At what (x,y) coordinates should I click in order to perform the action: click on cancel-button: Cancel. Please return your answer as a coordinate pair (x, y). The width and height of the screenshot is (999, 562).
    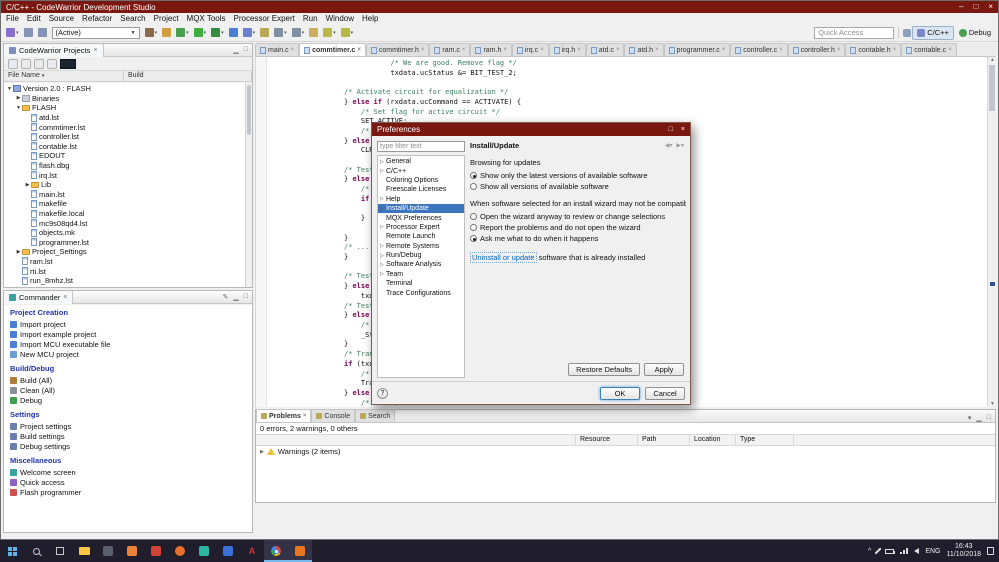
    Looking at the image, I should click on (665, 393).